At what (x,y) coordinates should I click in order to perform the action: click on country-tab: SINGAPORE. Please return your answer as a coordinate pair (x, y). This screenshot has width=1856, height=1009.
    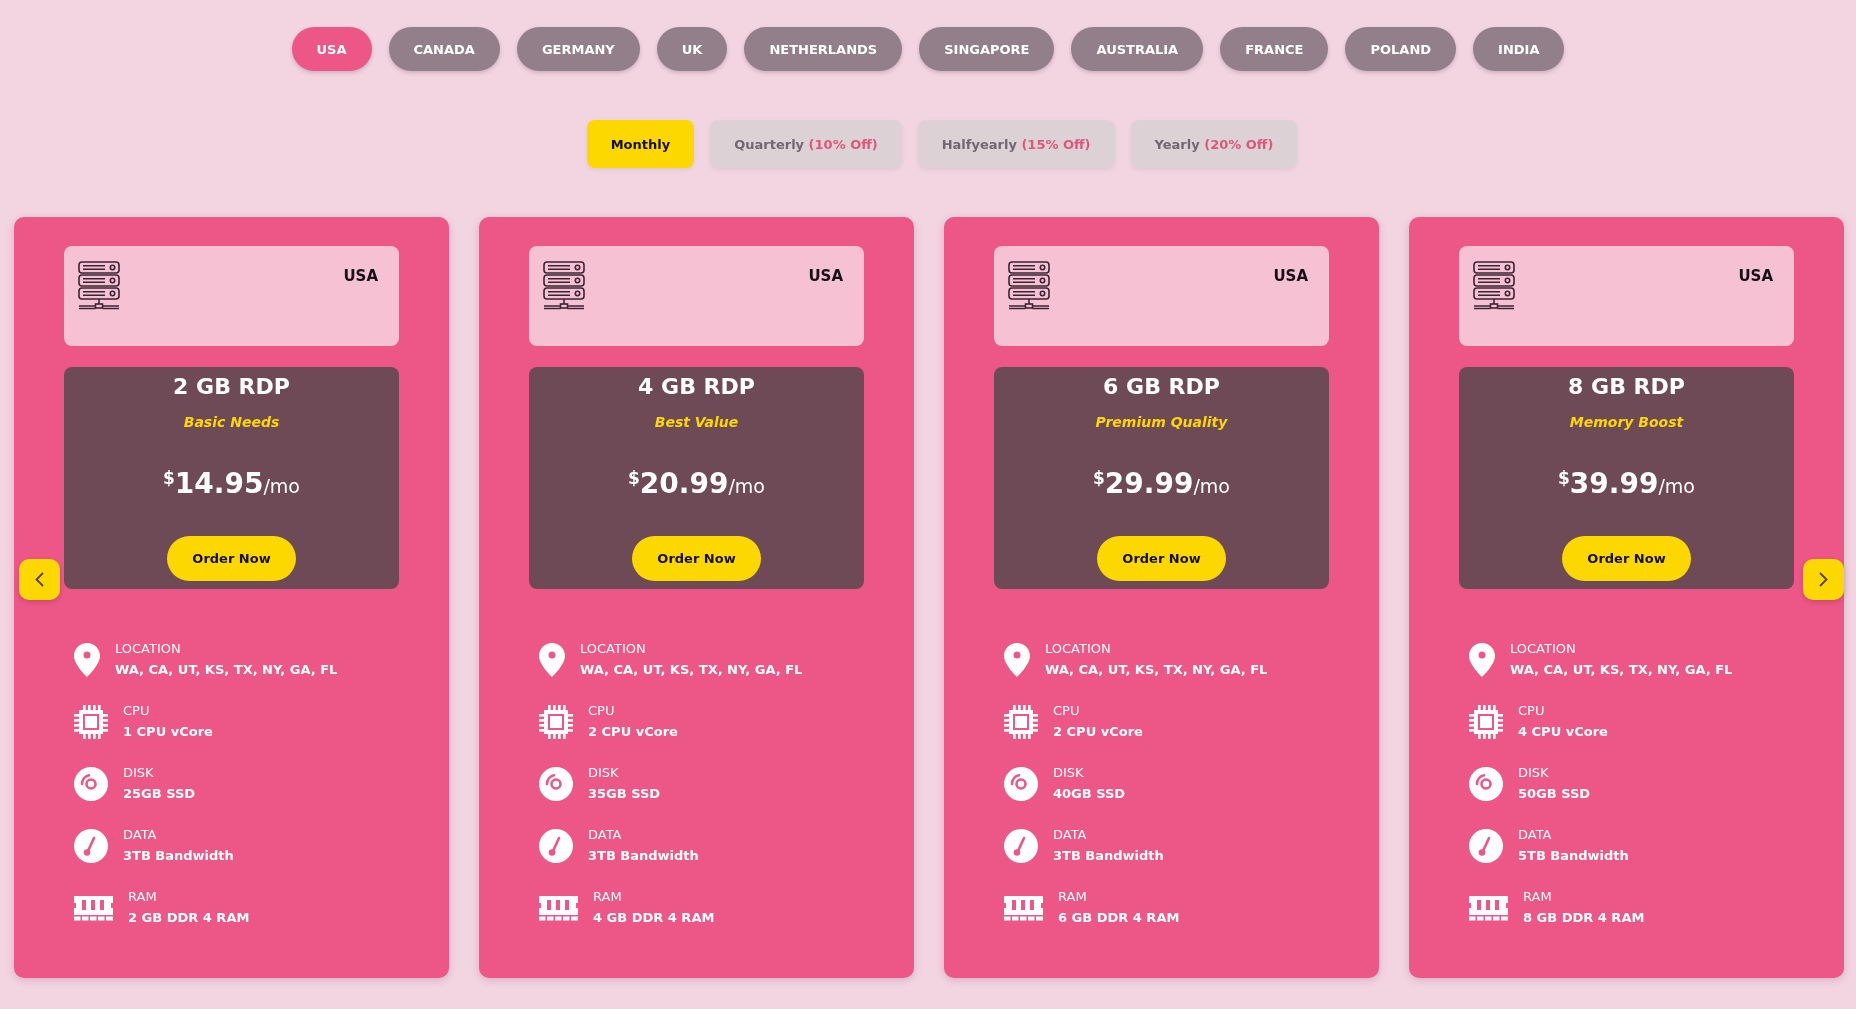
    Looking at the image, I should click on (987, 49).